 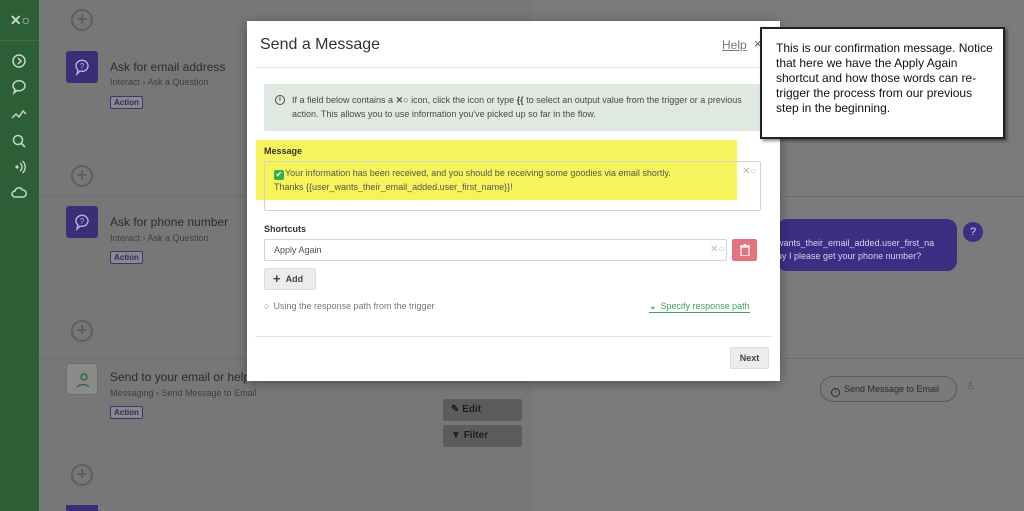 I want to click on step-path: Messaging › Send Message to Email, so click(x=183, y=393).